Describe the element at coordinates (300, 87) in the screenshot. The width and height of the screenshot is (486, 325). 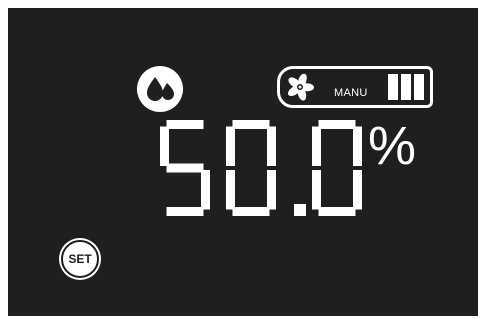
I see `fan-icon` at that location.